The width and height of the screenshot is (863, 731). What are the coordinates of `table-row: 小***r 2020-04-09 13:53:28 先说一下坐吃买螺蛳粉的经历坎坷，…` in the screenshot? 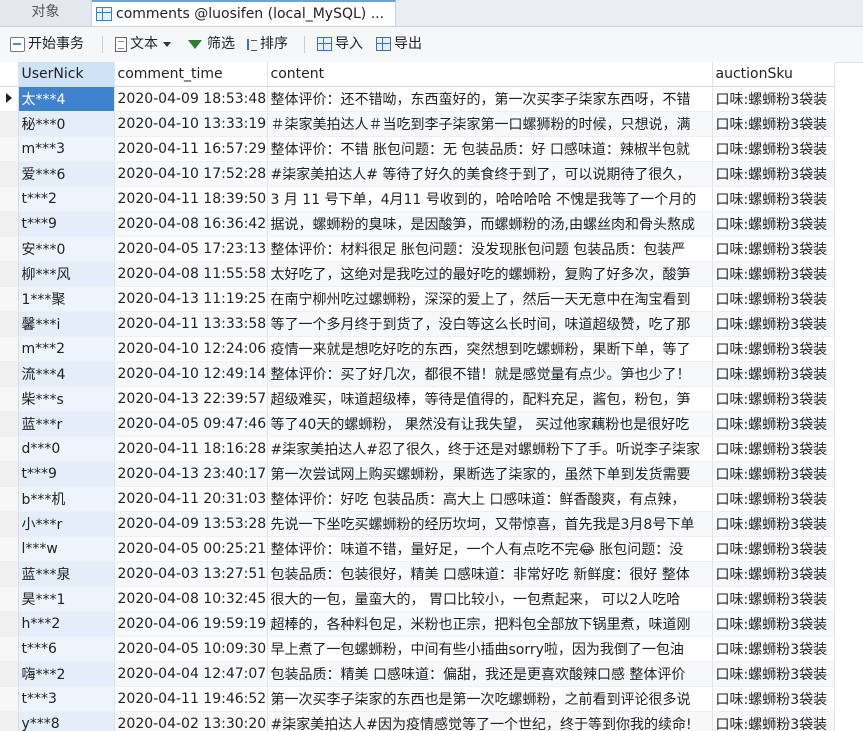 It's located at (417, 524).